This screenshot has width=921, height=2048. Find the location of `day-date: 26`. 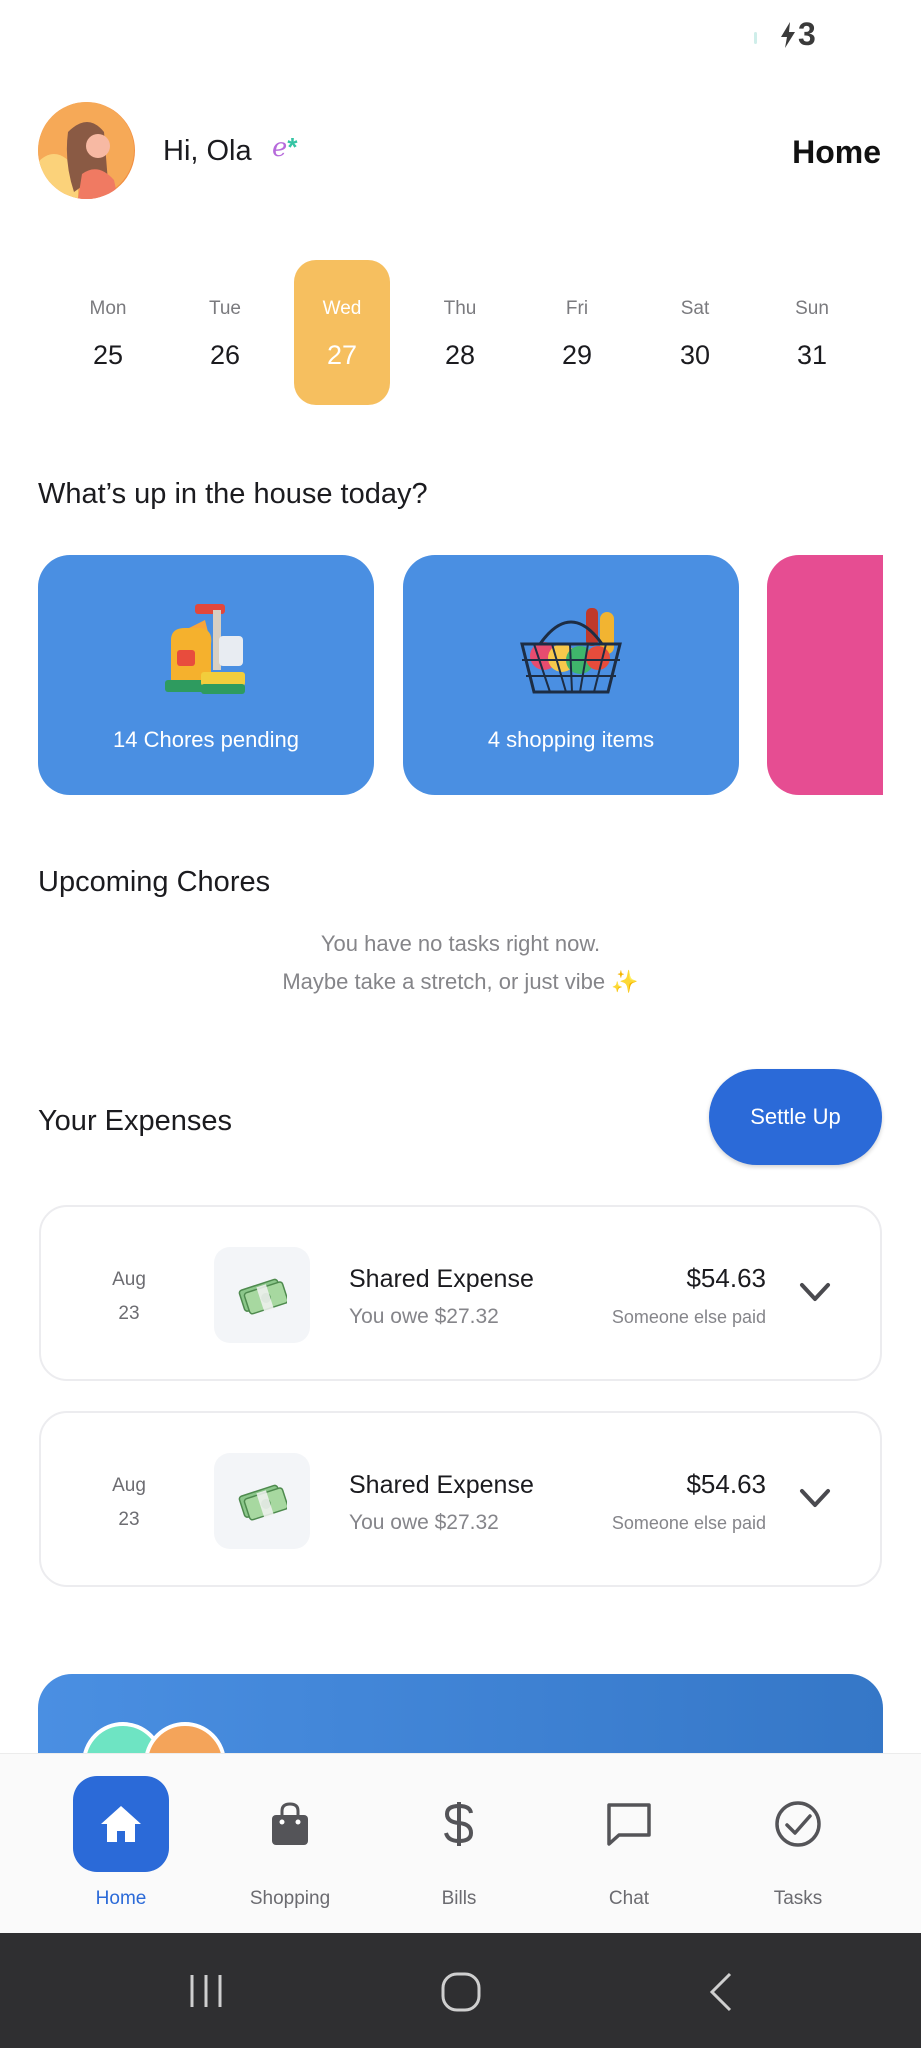

day-date: 26 is located at coordinates (225, 355).